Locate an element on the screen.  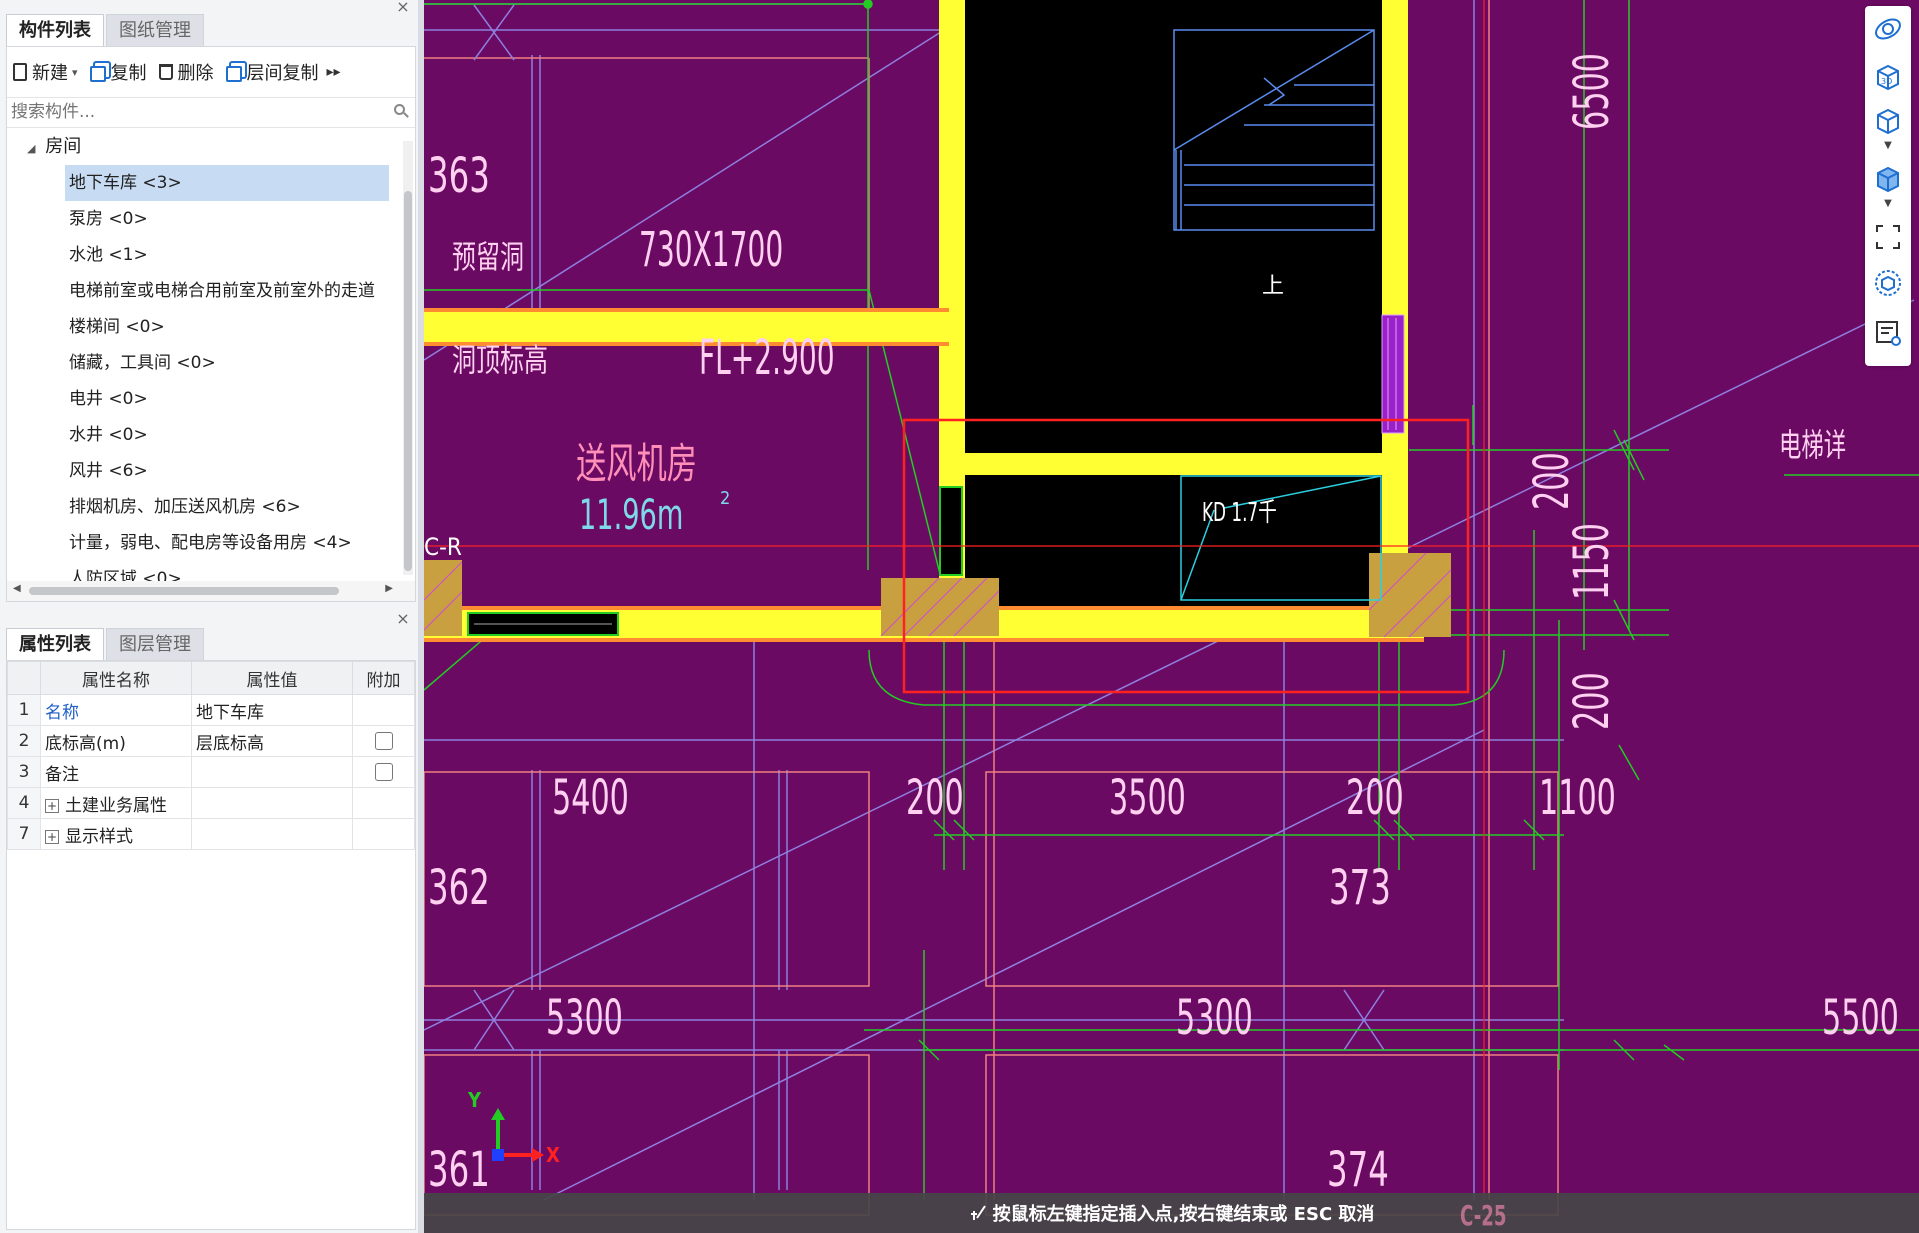
column-tag-label: C-25 is located at coordinates (1483, 1215).